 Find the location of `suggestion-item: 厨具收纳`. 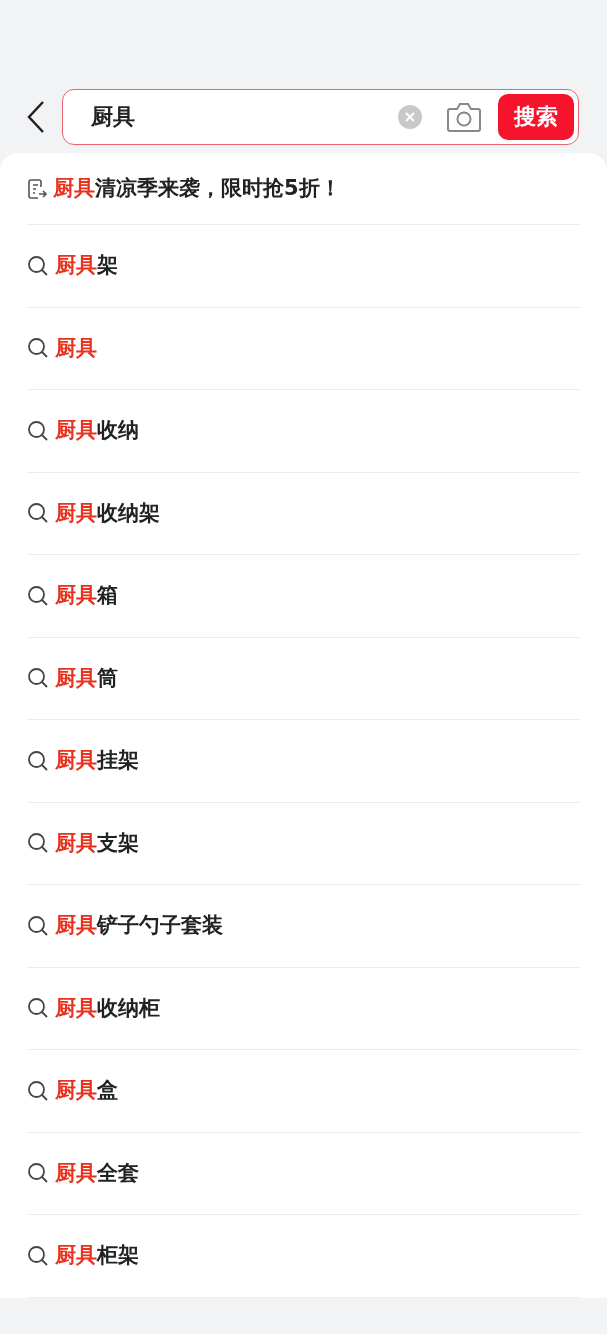

suggestion-item: 厨具收纳 is located at coordinates (97, 431).